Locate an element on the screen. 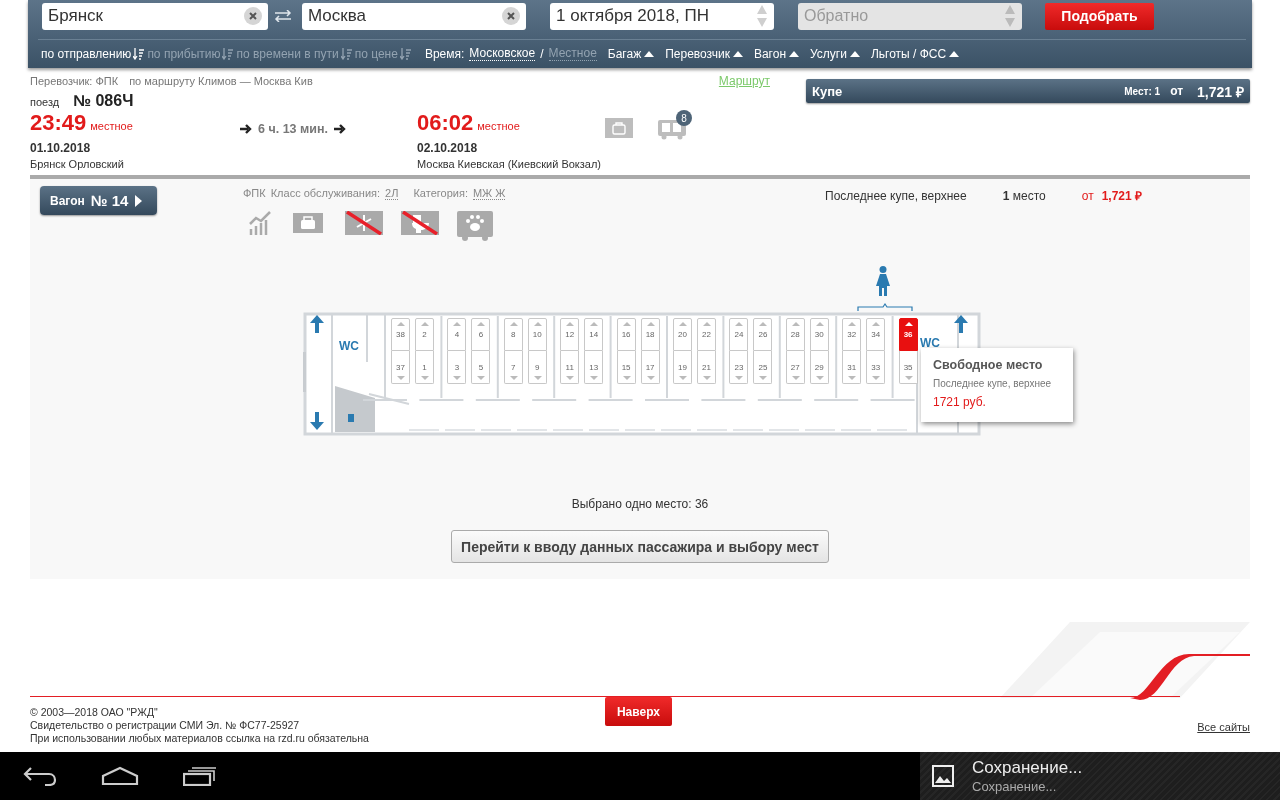 The height and width of the screenshot is (800, 1280). seat-button: 32 is located at coordinates (852, 334).